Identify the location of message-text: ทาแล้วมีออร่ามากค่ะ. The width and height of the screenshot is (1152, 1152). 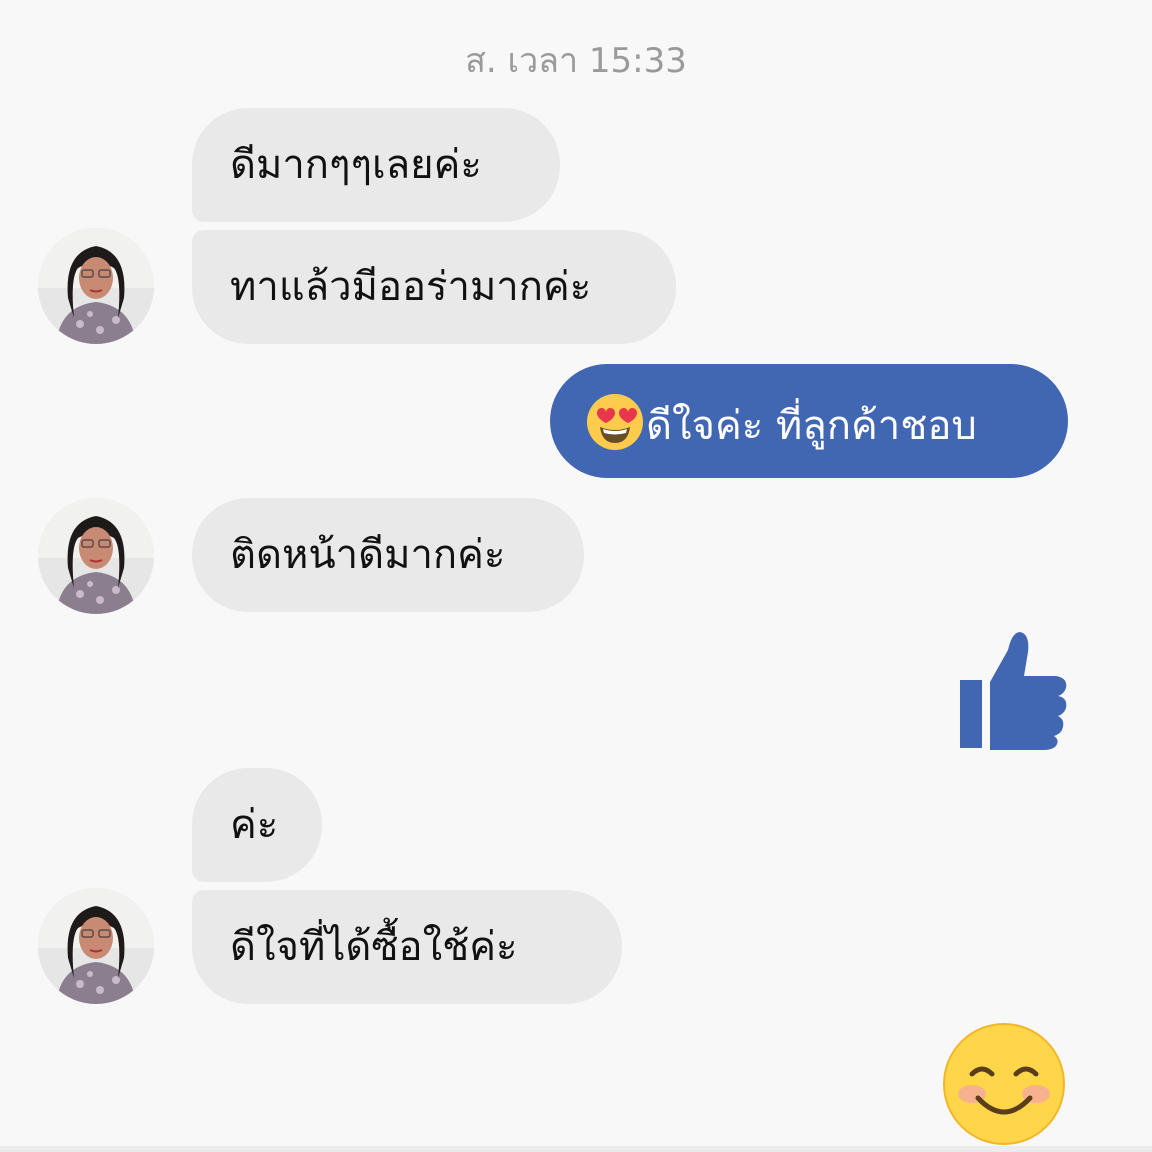
(411, 287).